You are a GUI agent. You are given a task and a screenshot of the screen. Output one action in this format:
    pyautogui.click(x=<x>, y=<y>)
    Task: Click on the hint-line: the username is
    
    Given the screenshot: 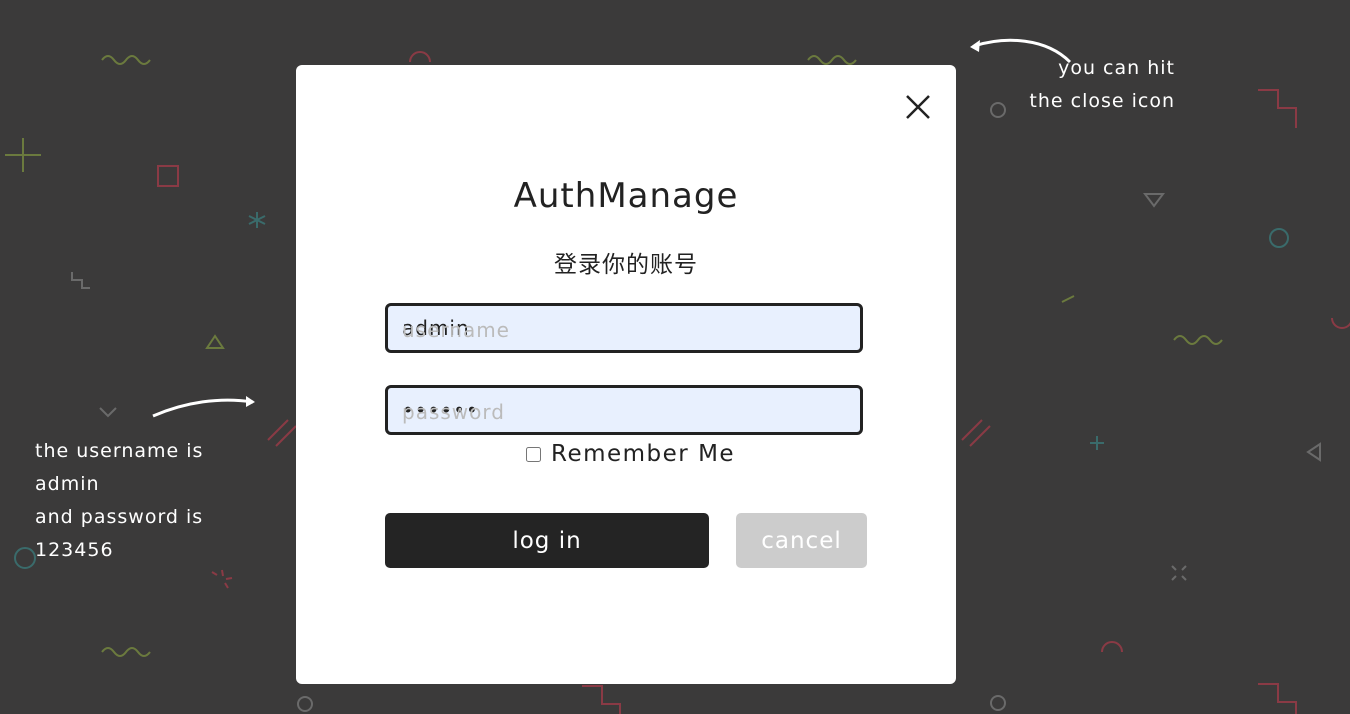 What is the action you would take?
    pyautogui.click(x=119, y=451)
    